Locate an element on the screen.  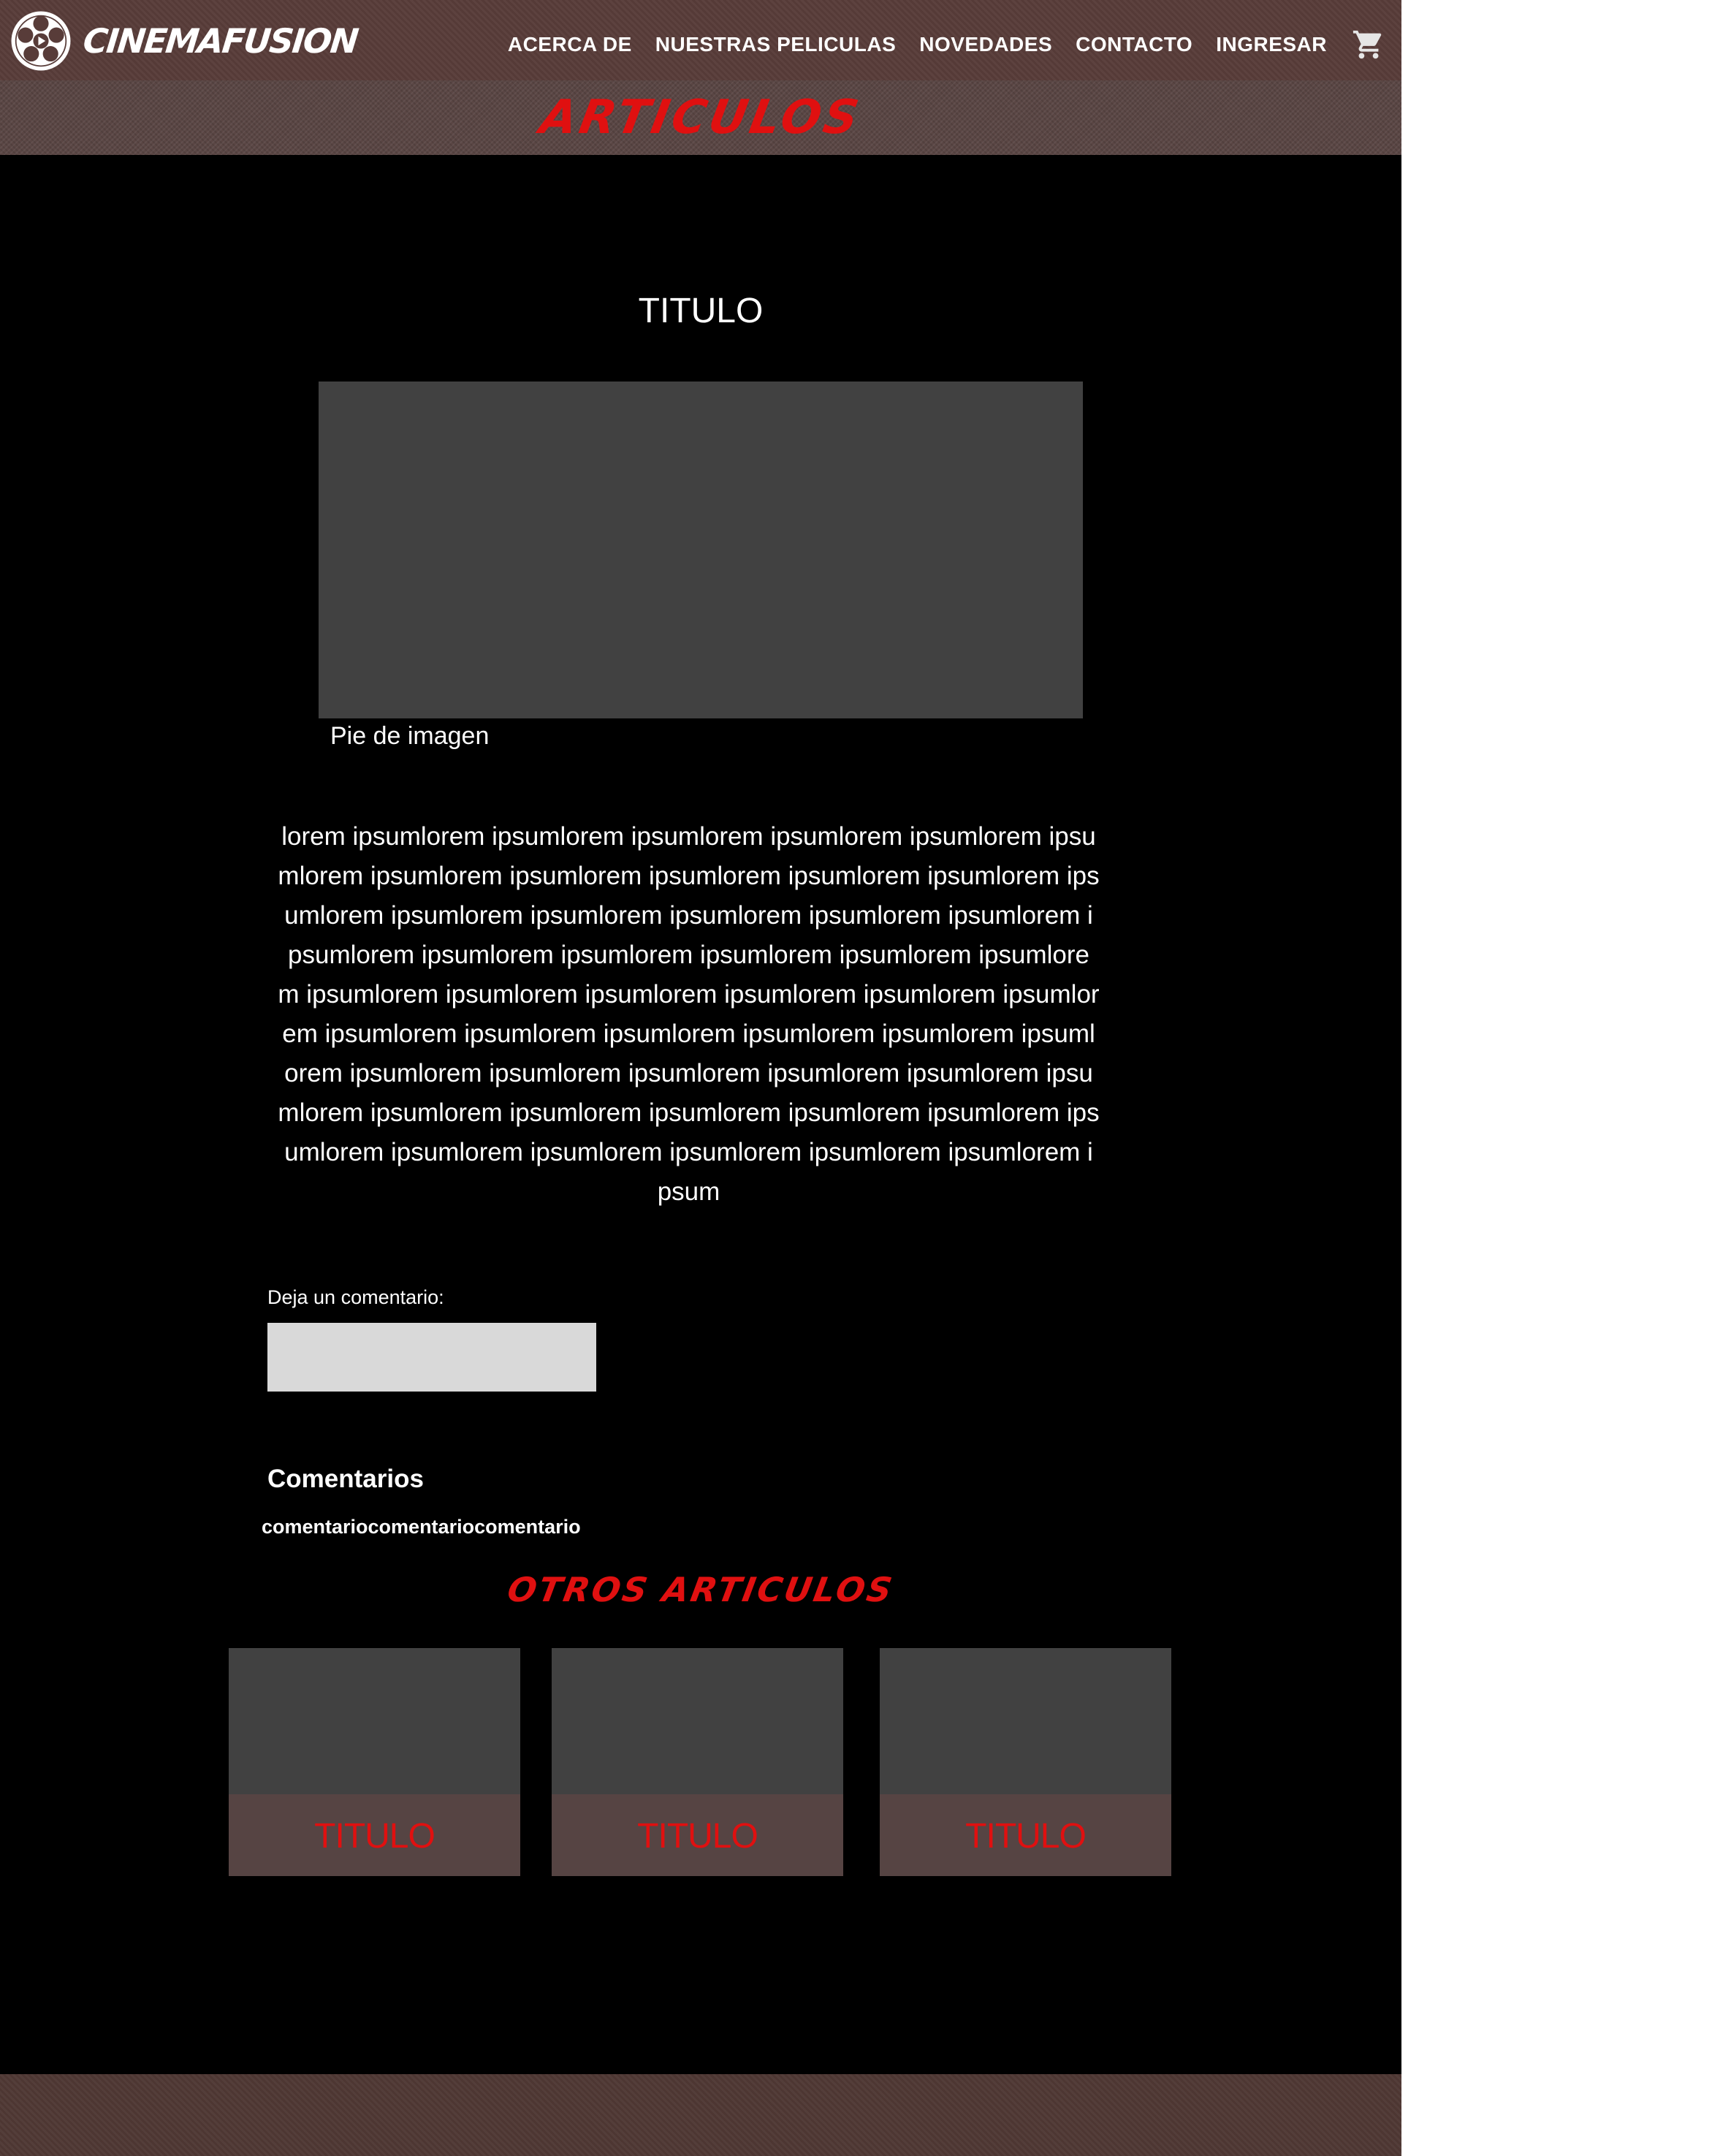
brand-logo: CINEMAFUSION is located at coordinates (184, 41).